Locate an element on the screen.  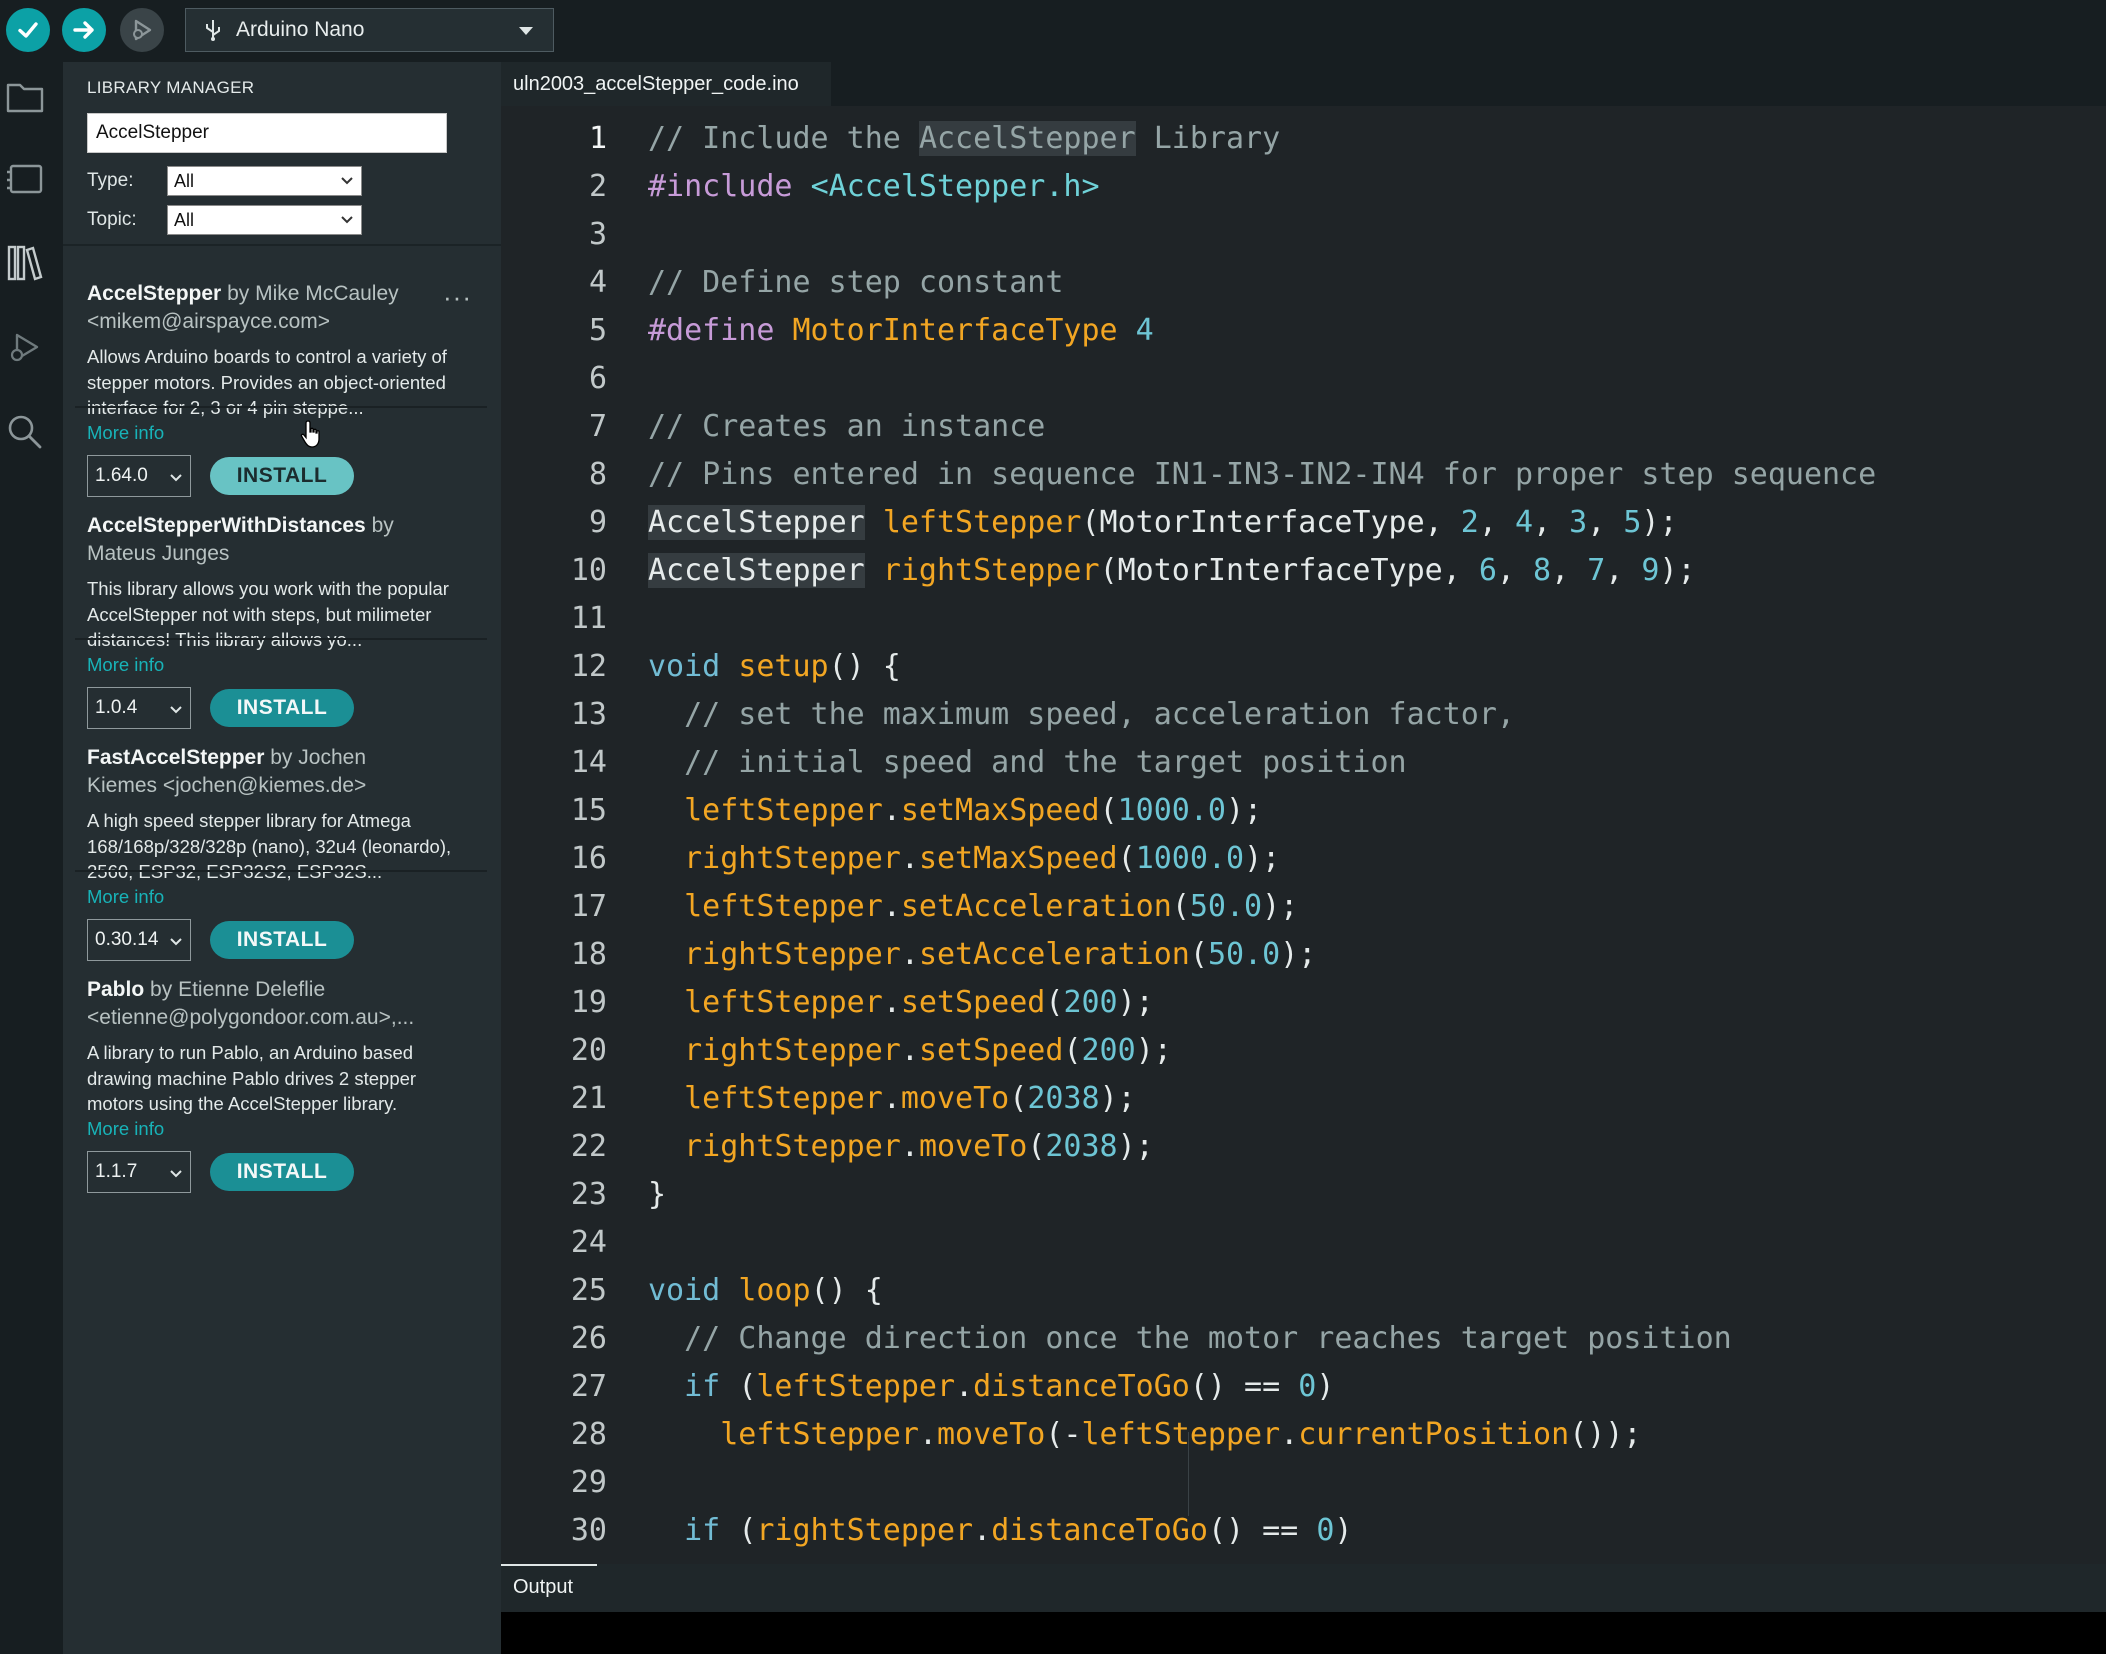
topic-filter-value: All is located at coordinates (184, 220).